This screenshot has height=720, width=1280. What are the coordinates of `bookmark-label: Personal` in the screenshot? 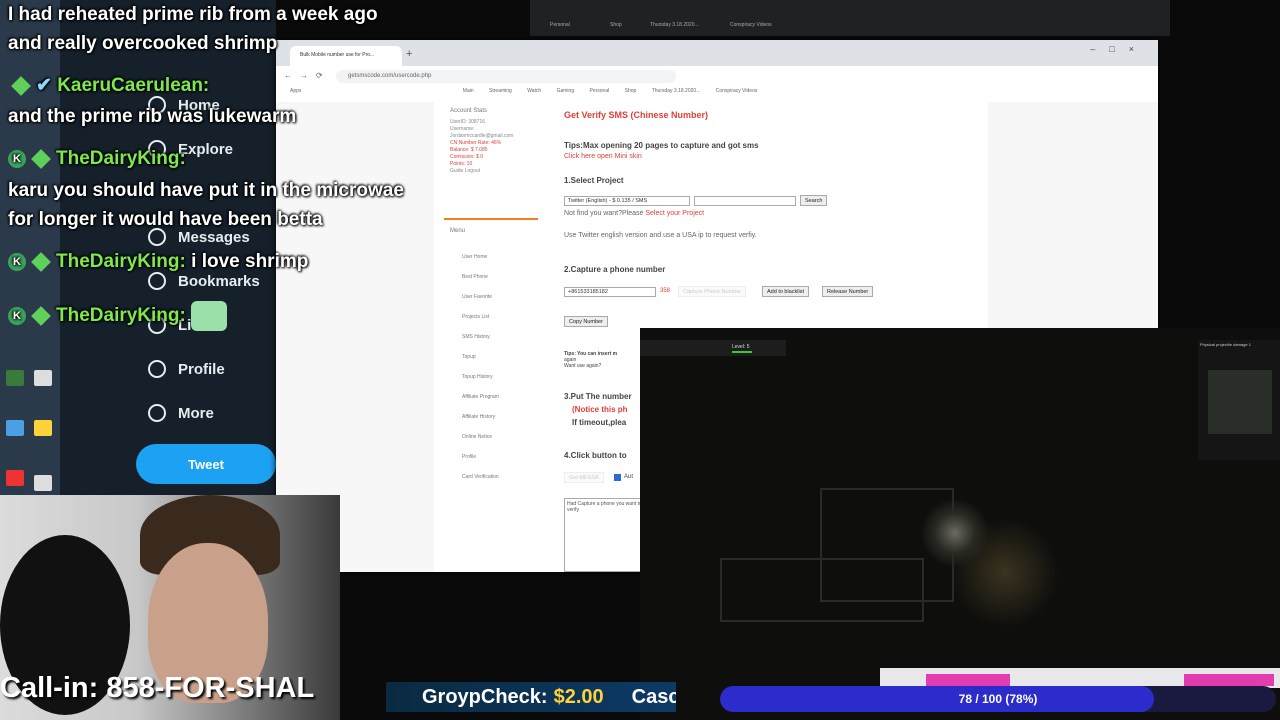 It's located at (560, 25).